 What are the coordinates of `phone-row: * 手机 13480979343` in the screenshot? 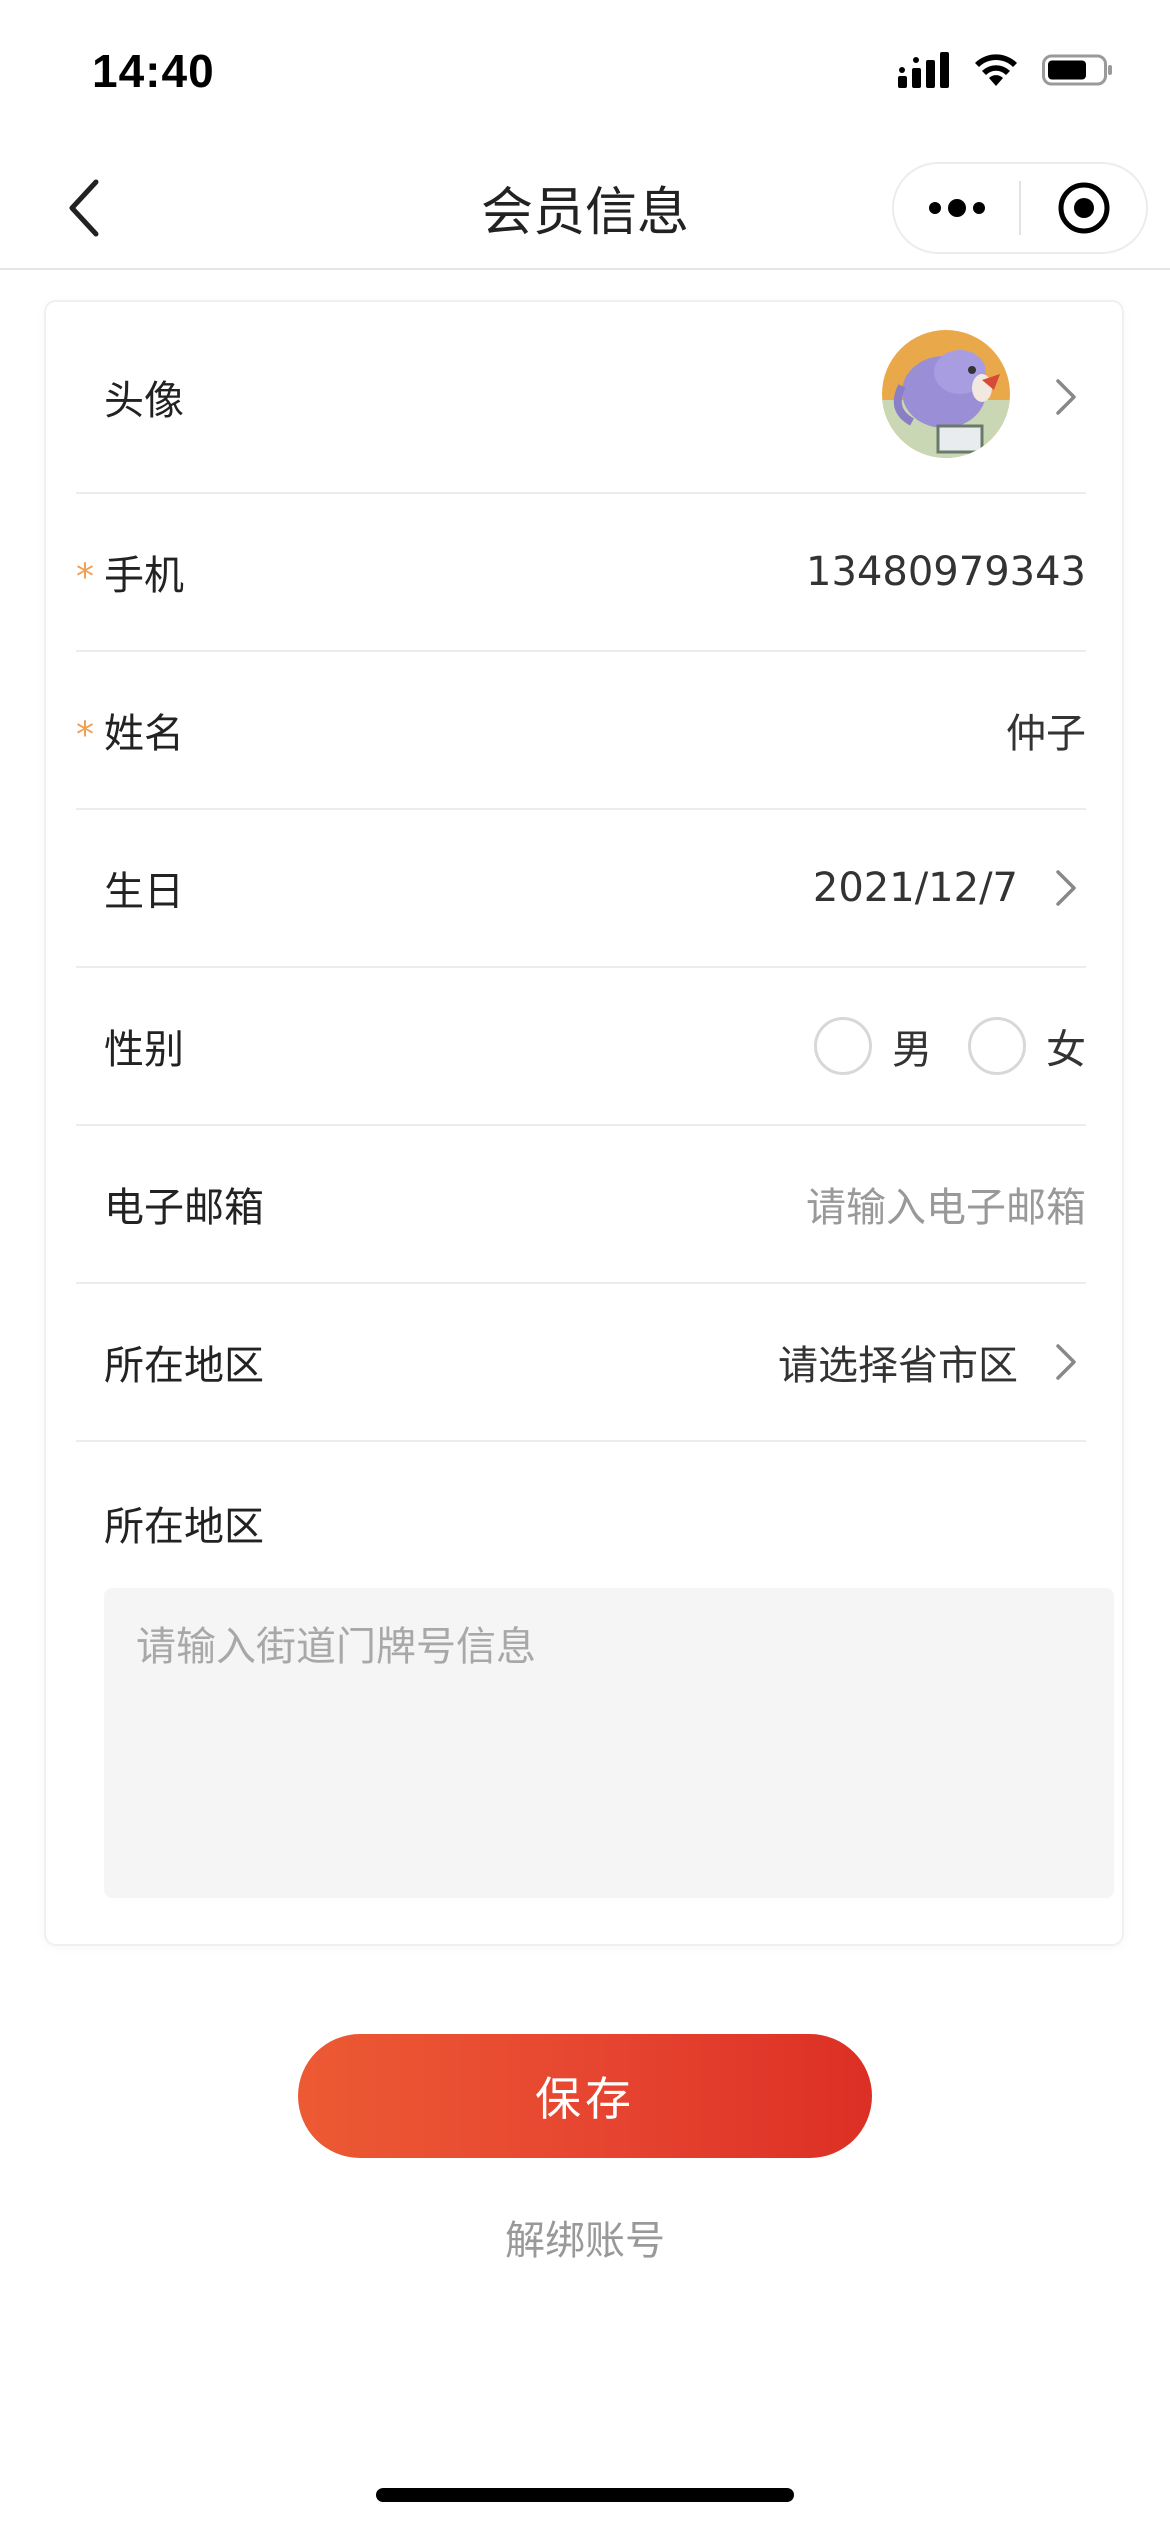 It's located at (581, 573).